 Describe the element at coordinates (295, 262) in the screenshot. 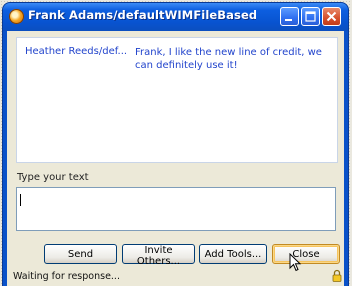

I see `mouse-pointer-icon` at that location.